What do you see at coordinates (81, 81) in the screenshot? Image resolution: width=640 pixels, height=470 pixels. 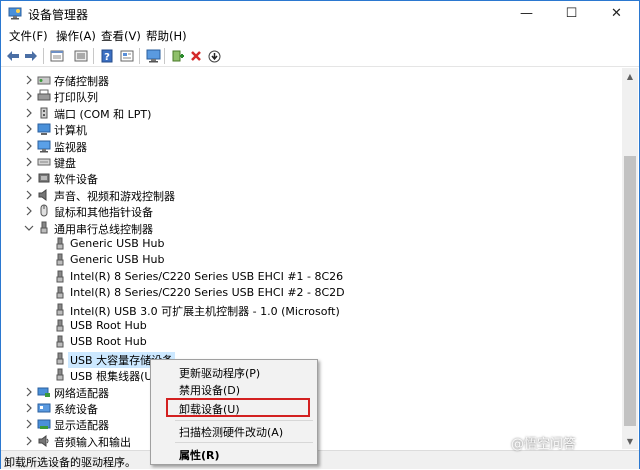 I see `tree-row-label: 存储控制器` at bounding box center [81, 81].